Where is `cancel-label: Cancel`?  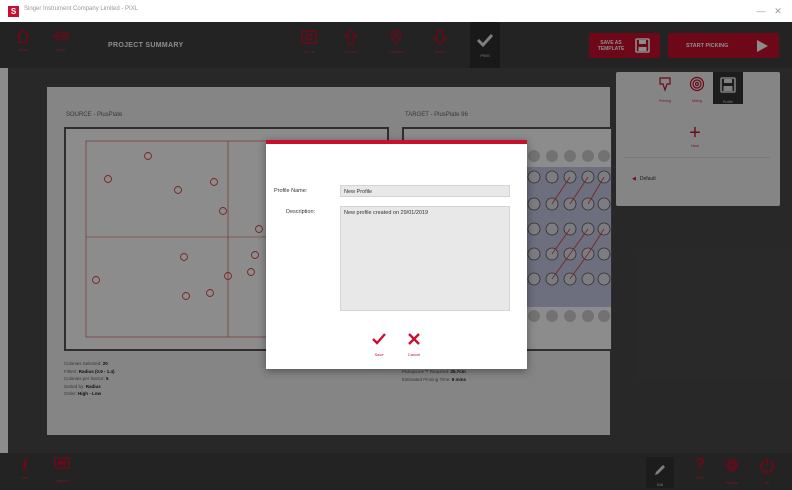 cancel-label: Cancel is located at coordinates (414, 354).